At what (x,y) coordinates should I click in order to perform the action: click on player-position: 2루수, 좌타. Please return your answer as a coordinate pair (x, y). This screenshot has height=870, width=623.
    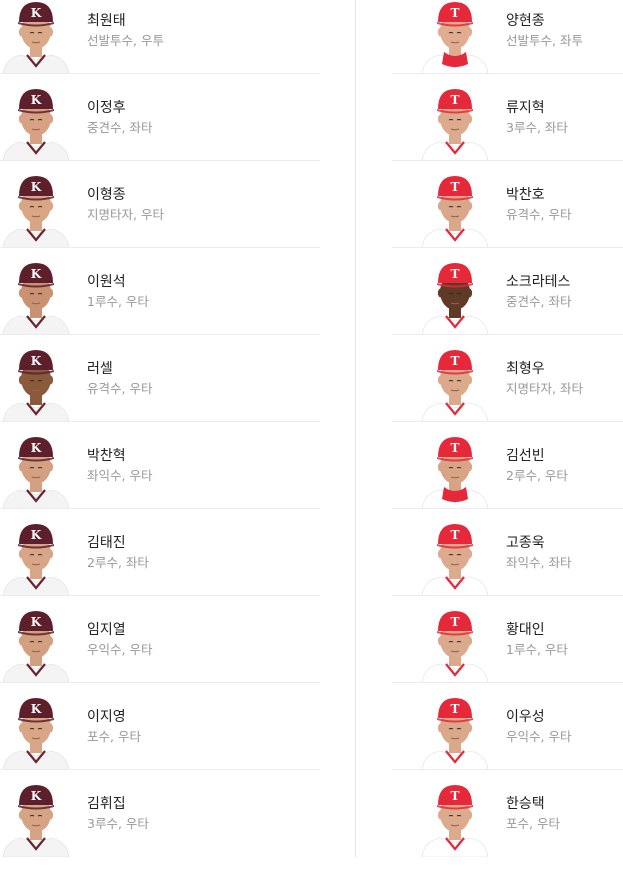
    Looking at the image, I should click on (118, 562).